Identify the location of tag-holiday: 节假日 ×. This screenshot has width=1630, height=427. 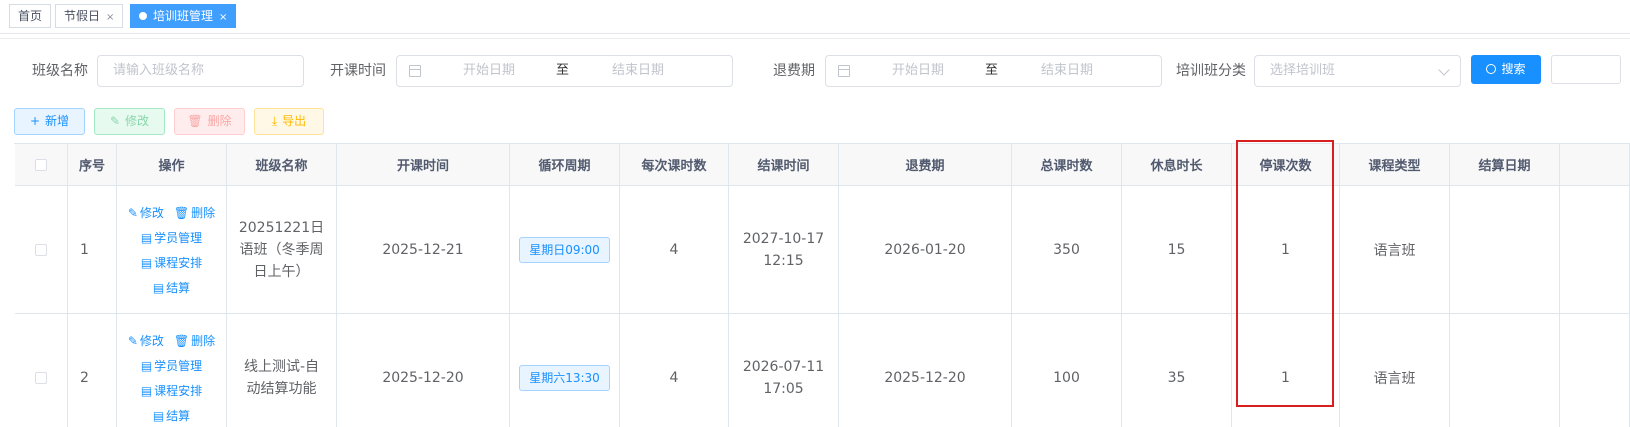
(89, 16).